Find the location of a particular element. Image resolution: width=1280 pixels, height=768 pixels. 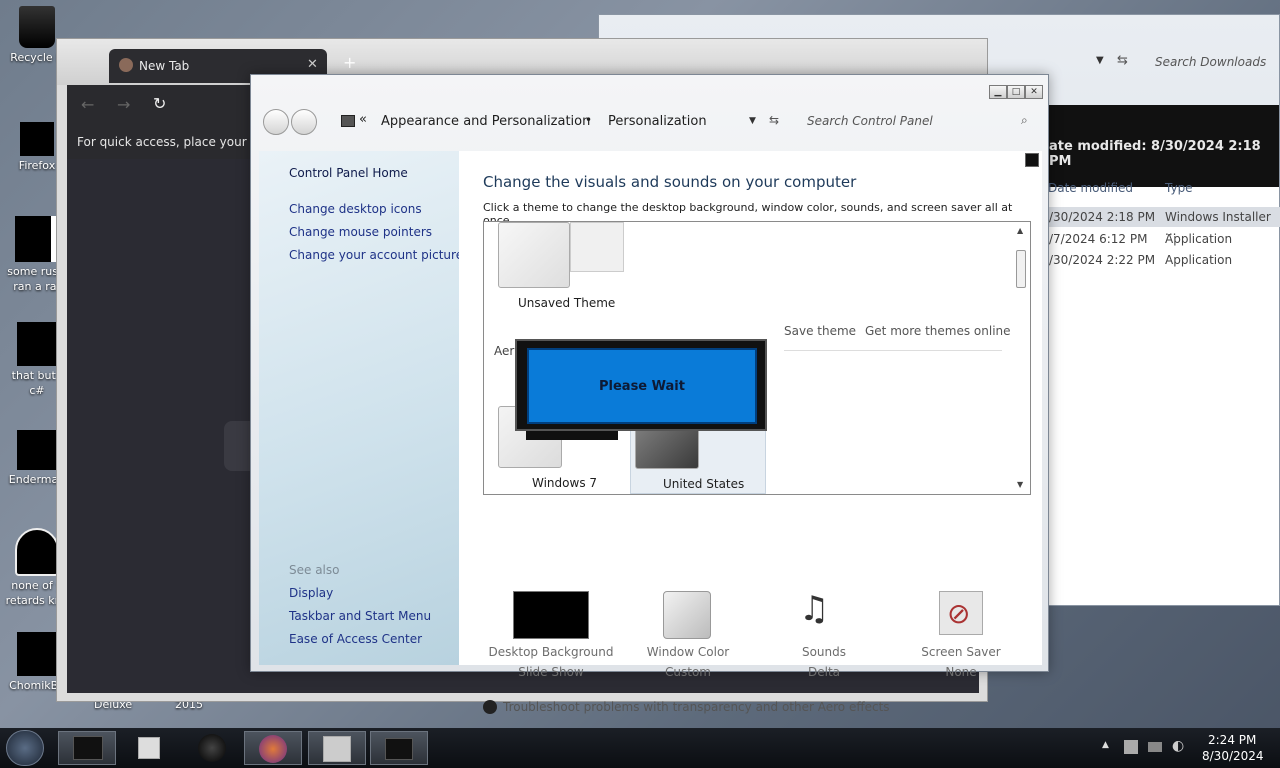

scroll-thumb is located at coordinates (1021, 269).